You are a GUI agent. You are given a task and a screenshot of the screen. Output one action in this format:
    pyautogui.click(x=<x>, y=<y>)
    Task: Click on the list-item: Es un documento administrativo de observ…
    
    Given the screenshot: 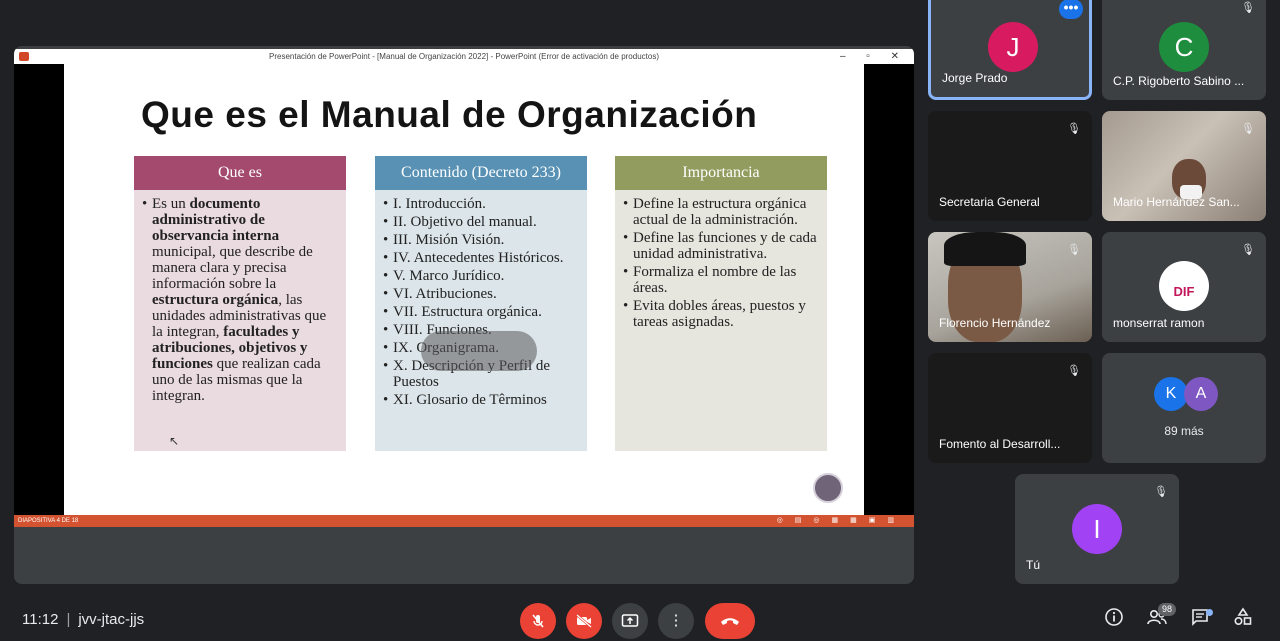 What is the action you would take?
    pyautogui.click(x=240, y=300)
    